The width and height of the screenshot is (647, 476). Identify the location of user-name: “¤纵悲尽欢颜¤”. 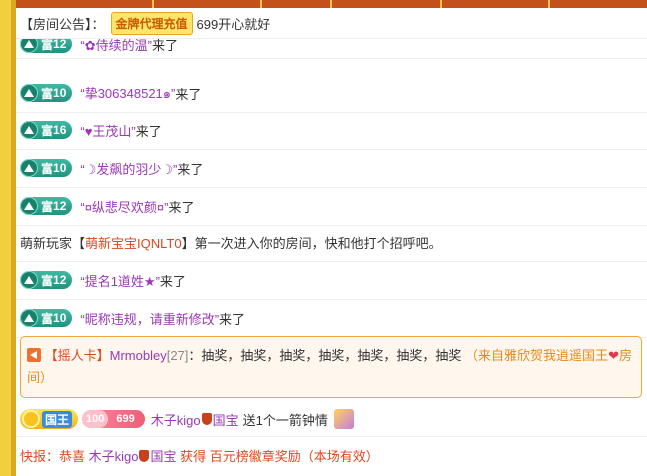
(124, 206).